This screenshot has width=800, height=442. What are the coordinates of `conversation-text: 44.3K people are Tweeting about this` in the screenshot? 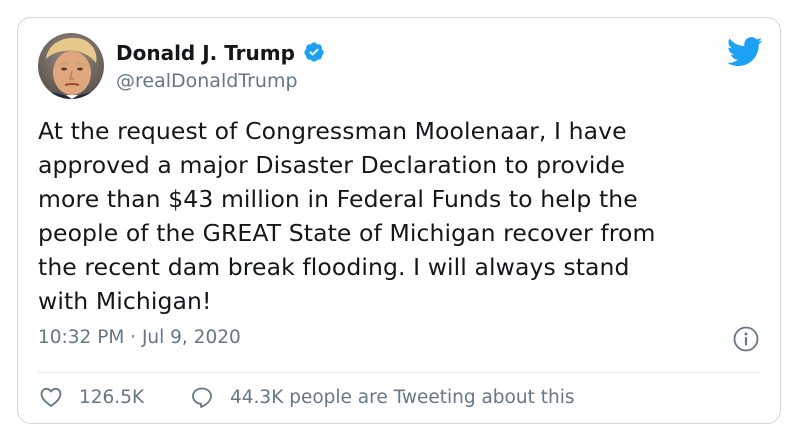 It's located at (402, 397).